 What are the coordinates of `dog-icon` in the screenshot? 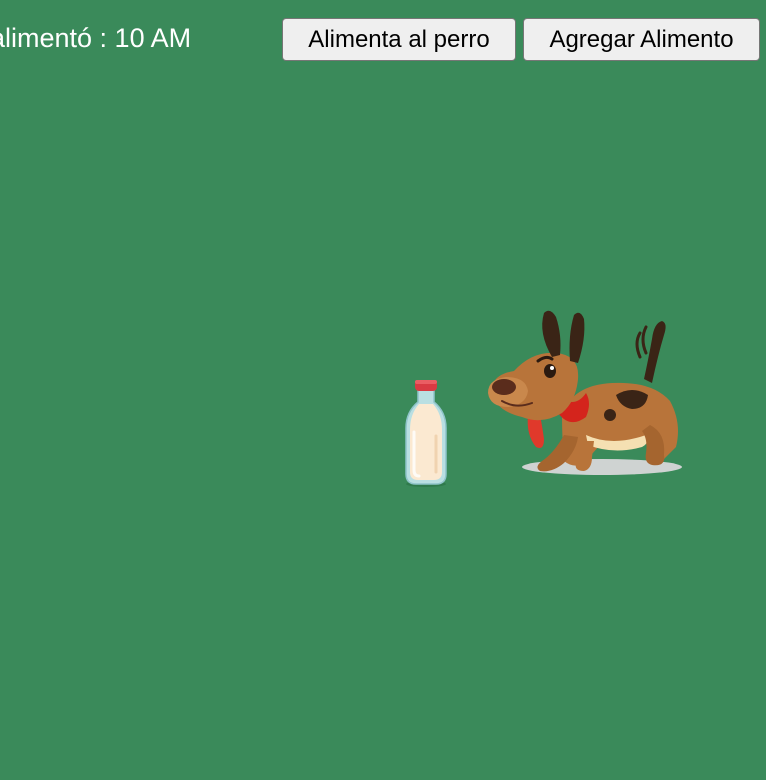 It's located at (587, 392).